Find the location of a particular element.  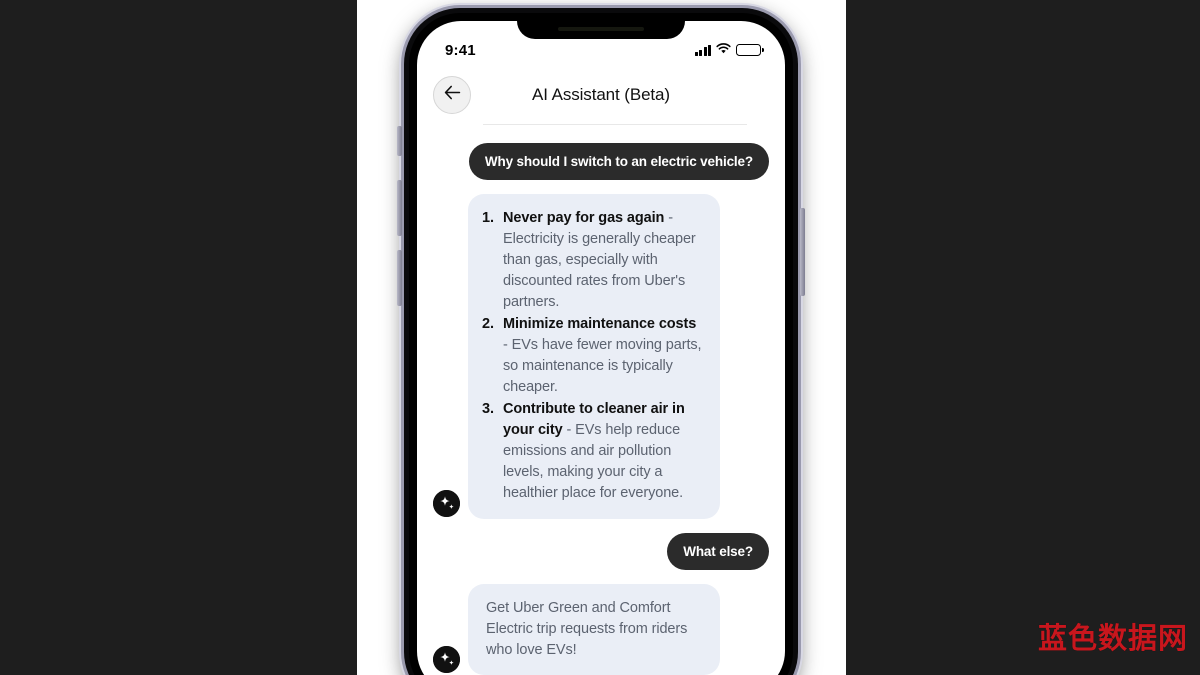

back-arrow-icon is located at coordinates (452, 95).